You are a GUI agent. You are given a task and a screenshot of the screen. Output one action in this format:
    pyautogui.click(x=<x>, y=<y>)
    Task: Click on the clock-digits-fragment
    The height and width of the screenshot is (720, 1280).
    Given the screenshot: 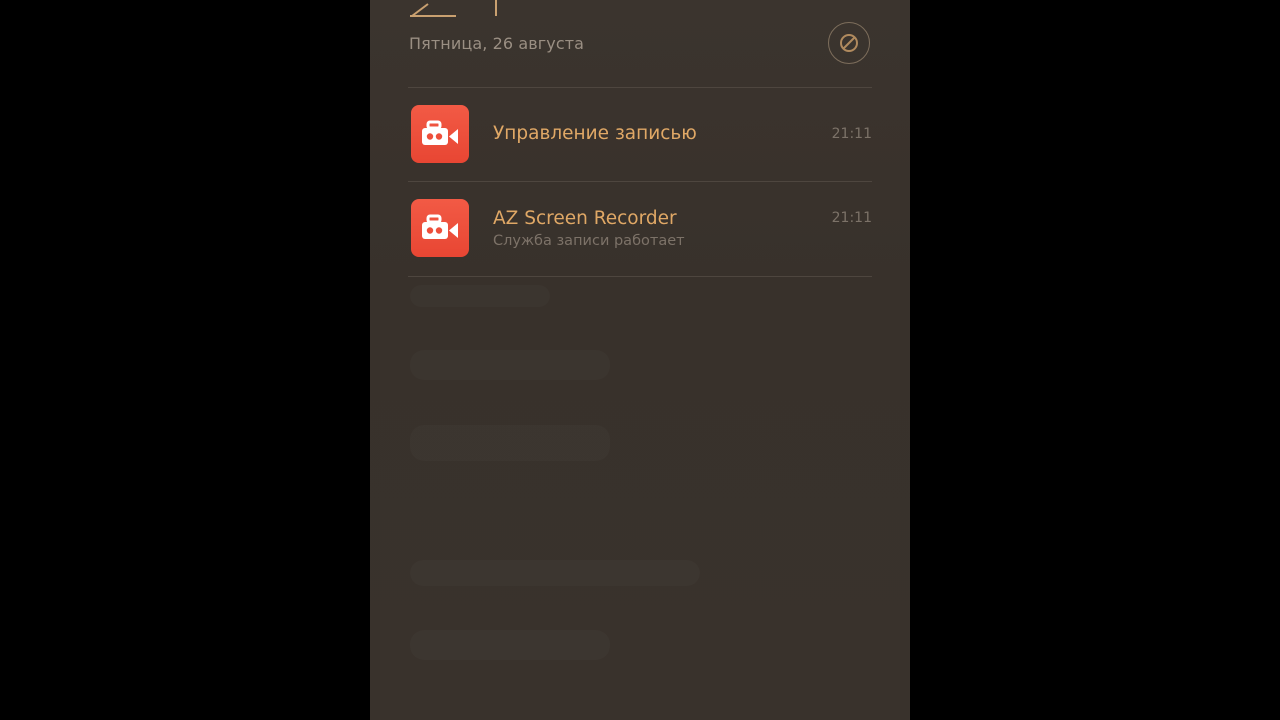 What is the action you would take?
    pyautogui.click(x=453, y=8)
    